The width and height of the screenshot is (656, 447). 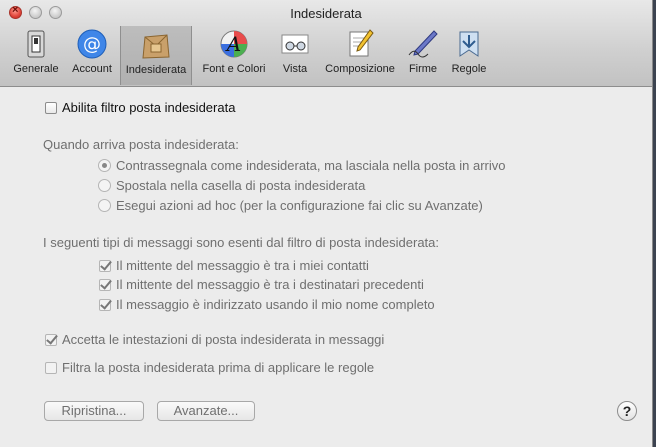 What do you see at coordinates (156, 70) in the screenshot?
I see `toolbar-label: Indesiderata` at bounding box center [156, 70].